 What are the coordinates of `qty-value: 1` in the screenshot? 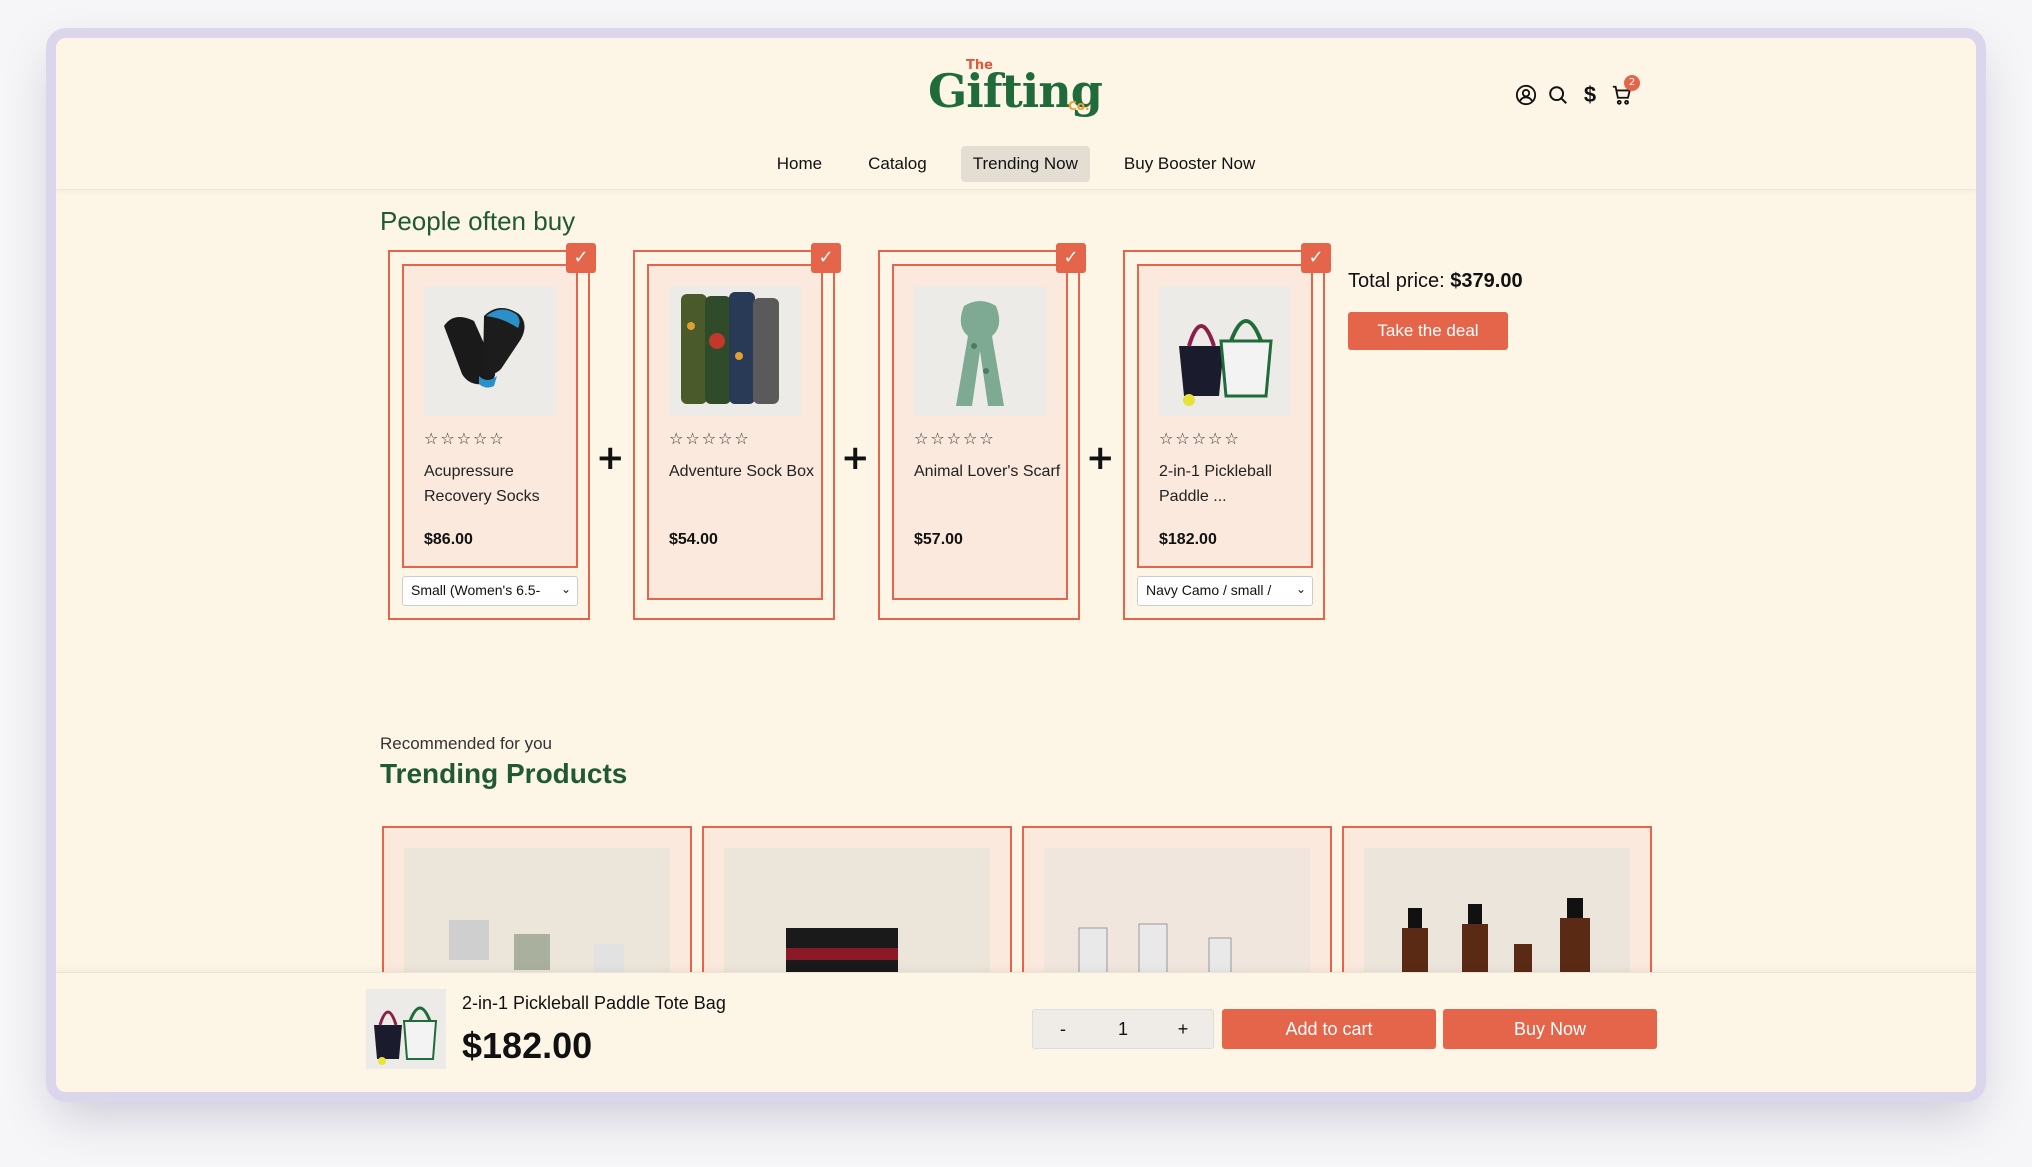 It's located at (1123, 1029).